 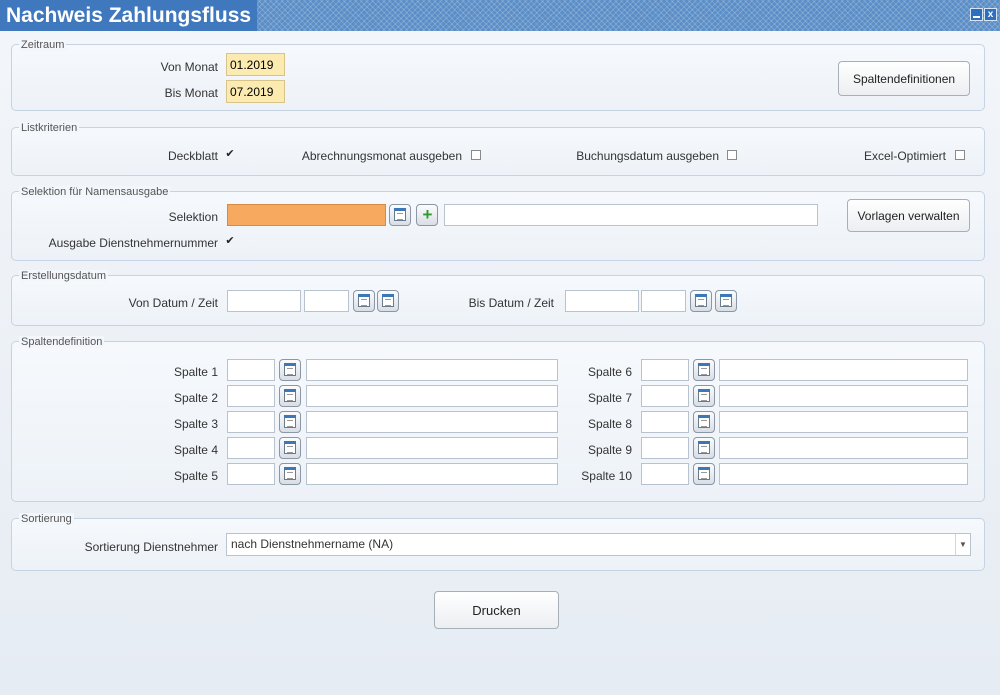 What do you see at coordinates (255, 64) in the screenshot?
I see `von-monat-input` at bounding box center [255, 64].